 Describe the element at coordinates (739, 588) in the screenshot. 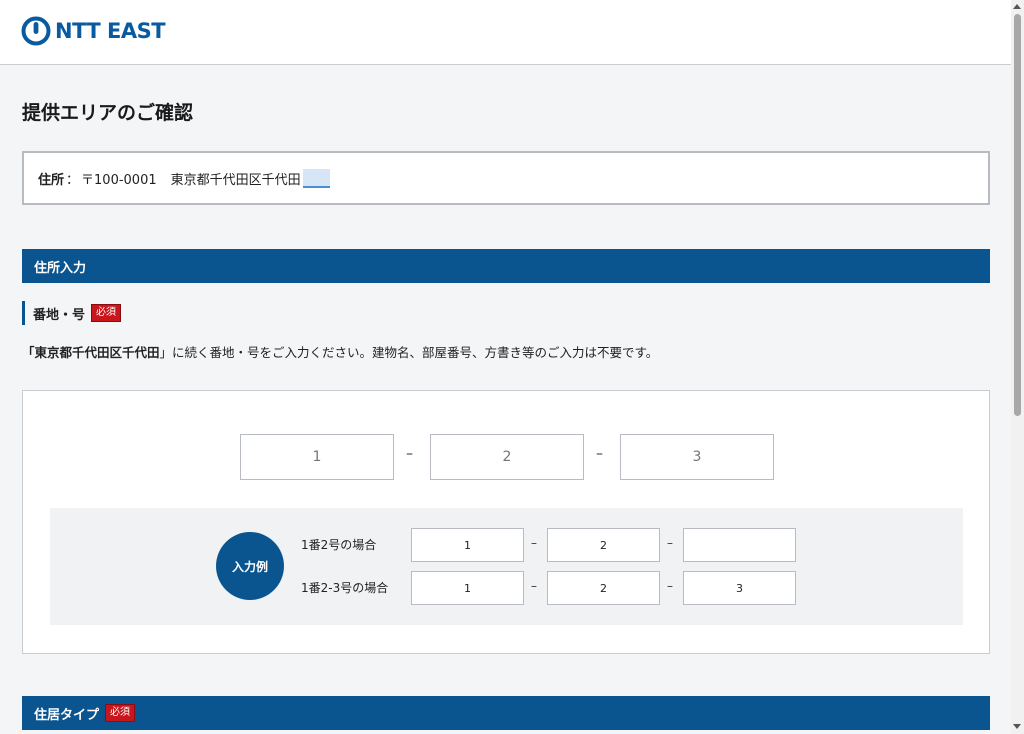

I see `example-value-box: 3` at that location.